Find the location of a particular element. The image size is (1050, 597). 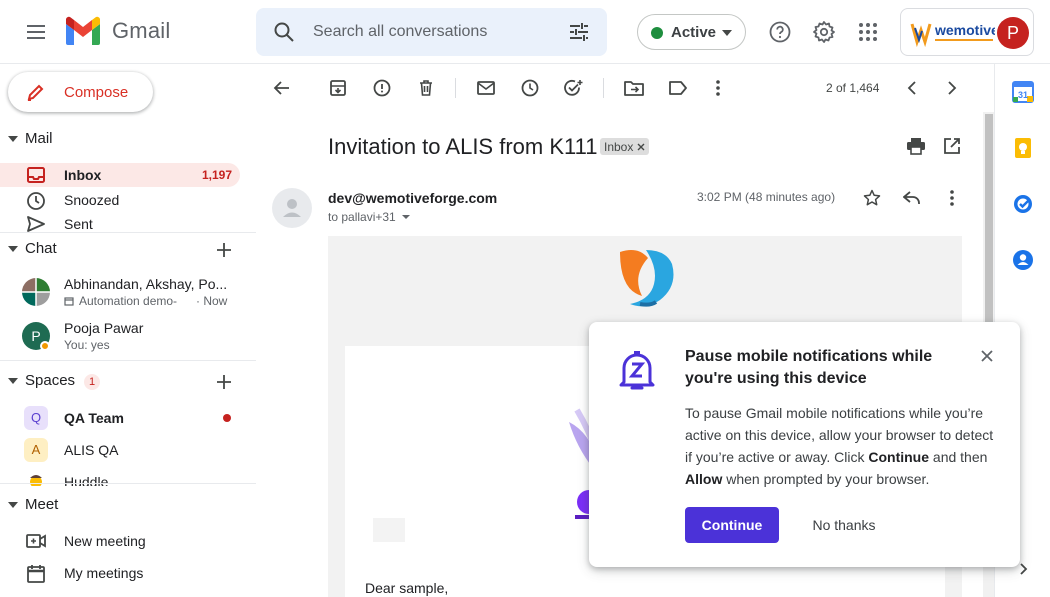

compose-label: Compose is located at coordinates (96, 92).